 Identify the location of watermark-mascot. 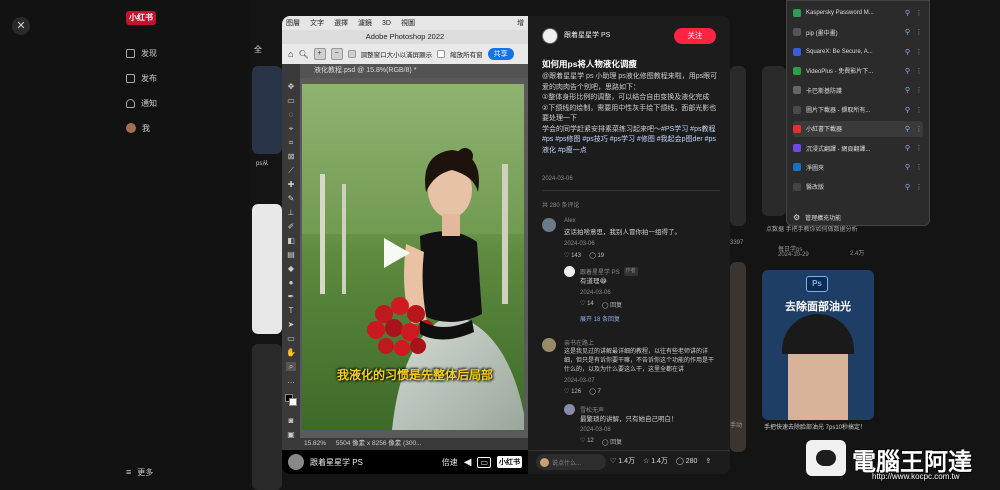
(826, 458).